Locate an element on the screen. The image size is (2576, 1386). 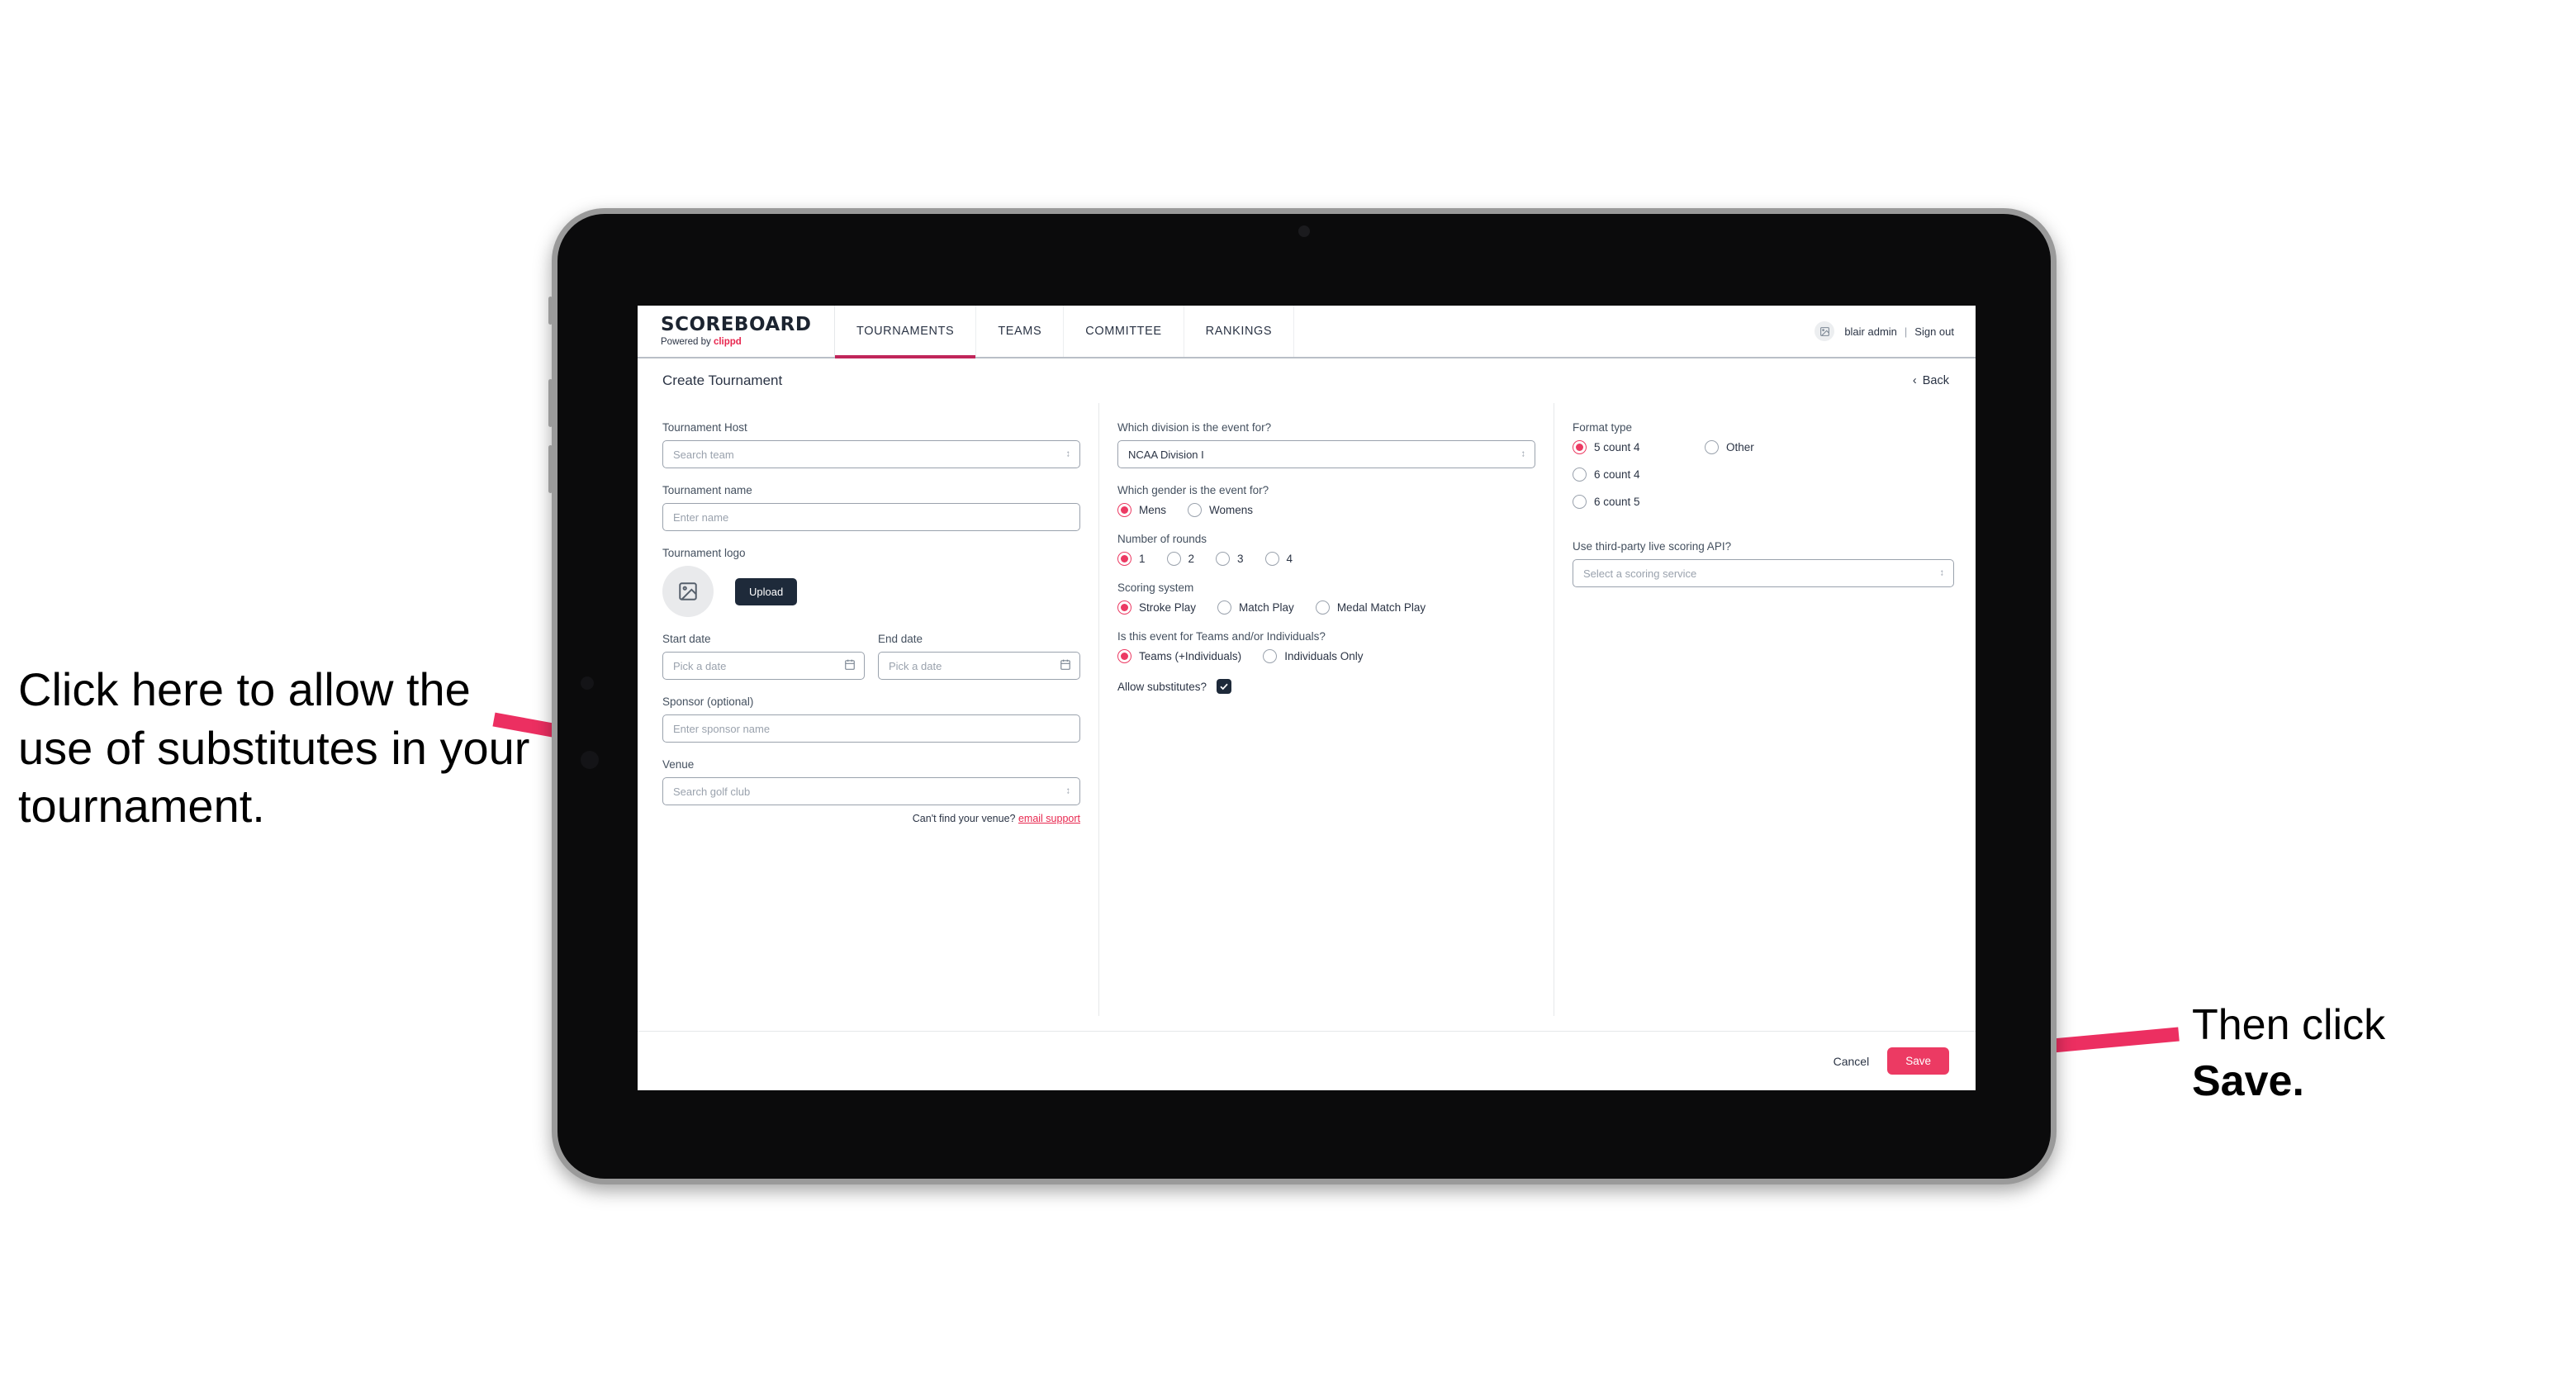
radio-format-other: Other is located at coordinates (1729, 447).